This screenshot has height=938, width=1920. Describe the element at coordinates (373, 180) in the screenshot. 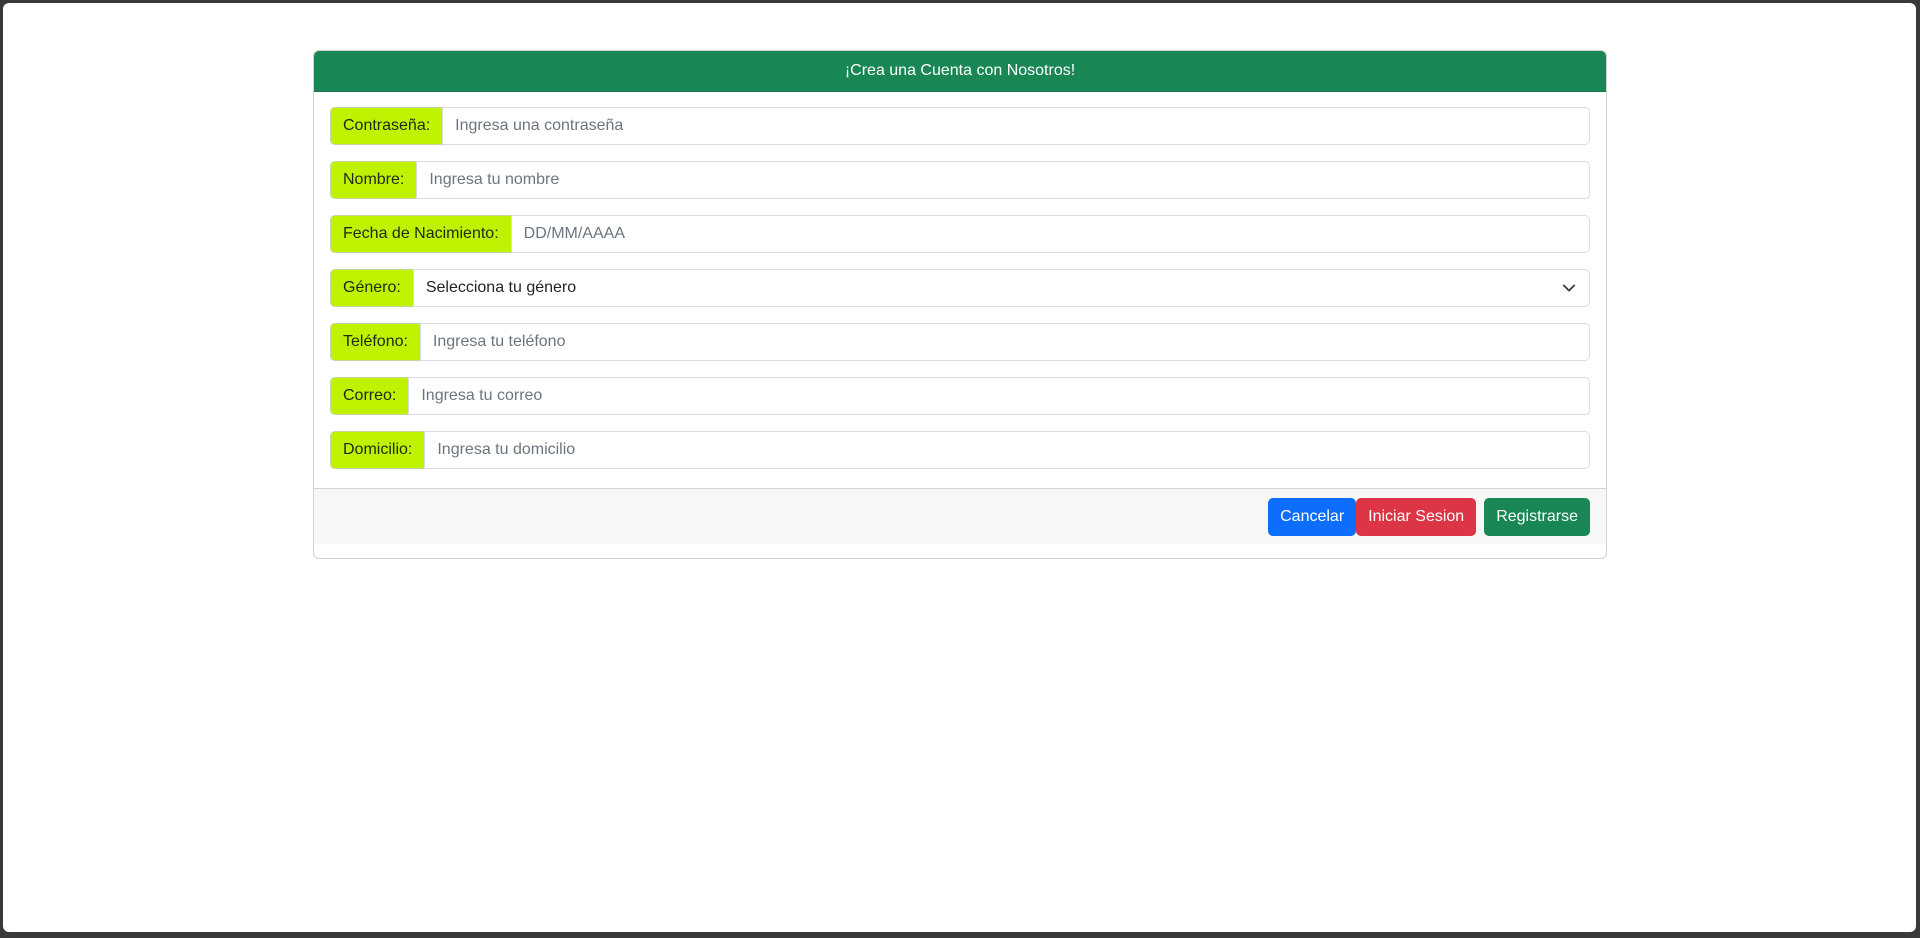

I see `name-label: Nombre:` at that location.